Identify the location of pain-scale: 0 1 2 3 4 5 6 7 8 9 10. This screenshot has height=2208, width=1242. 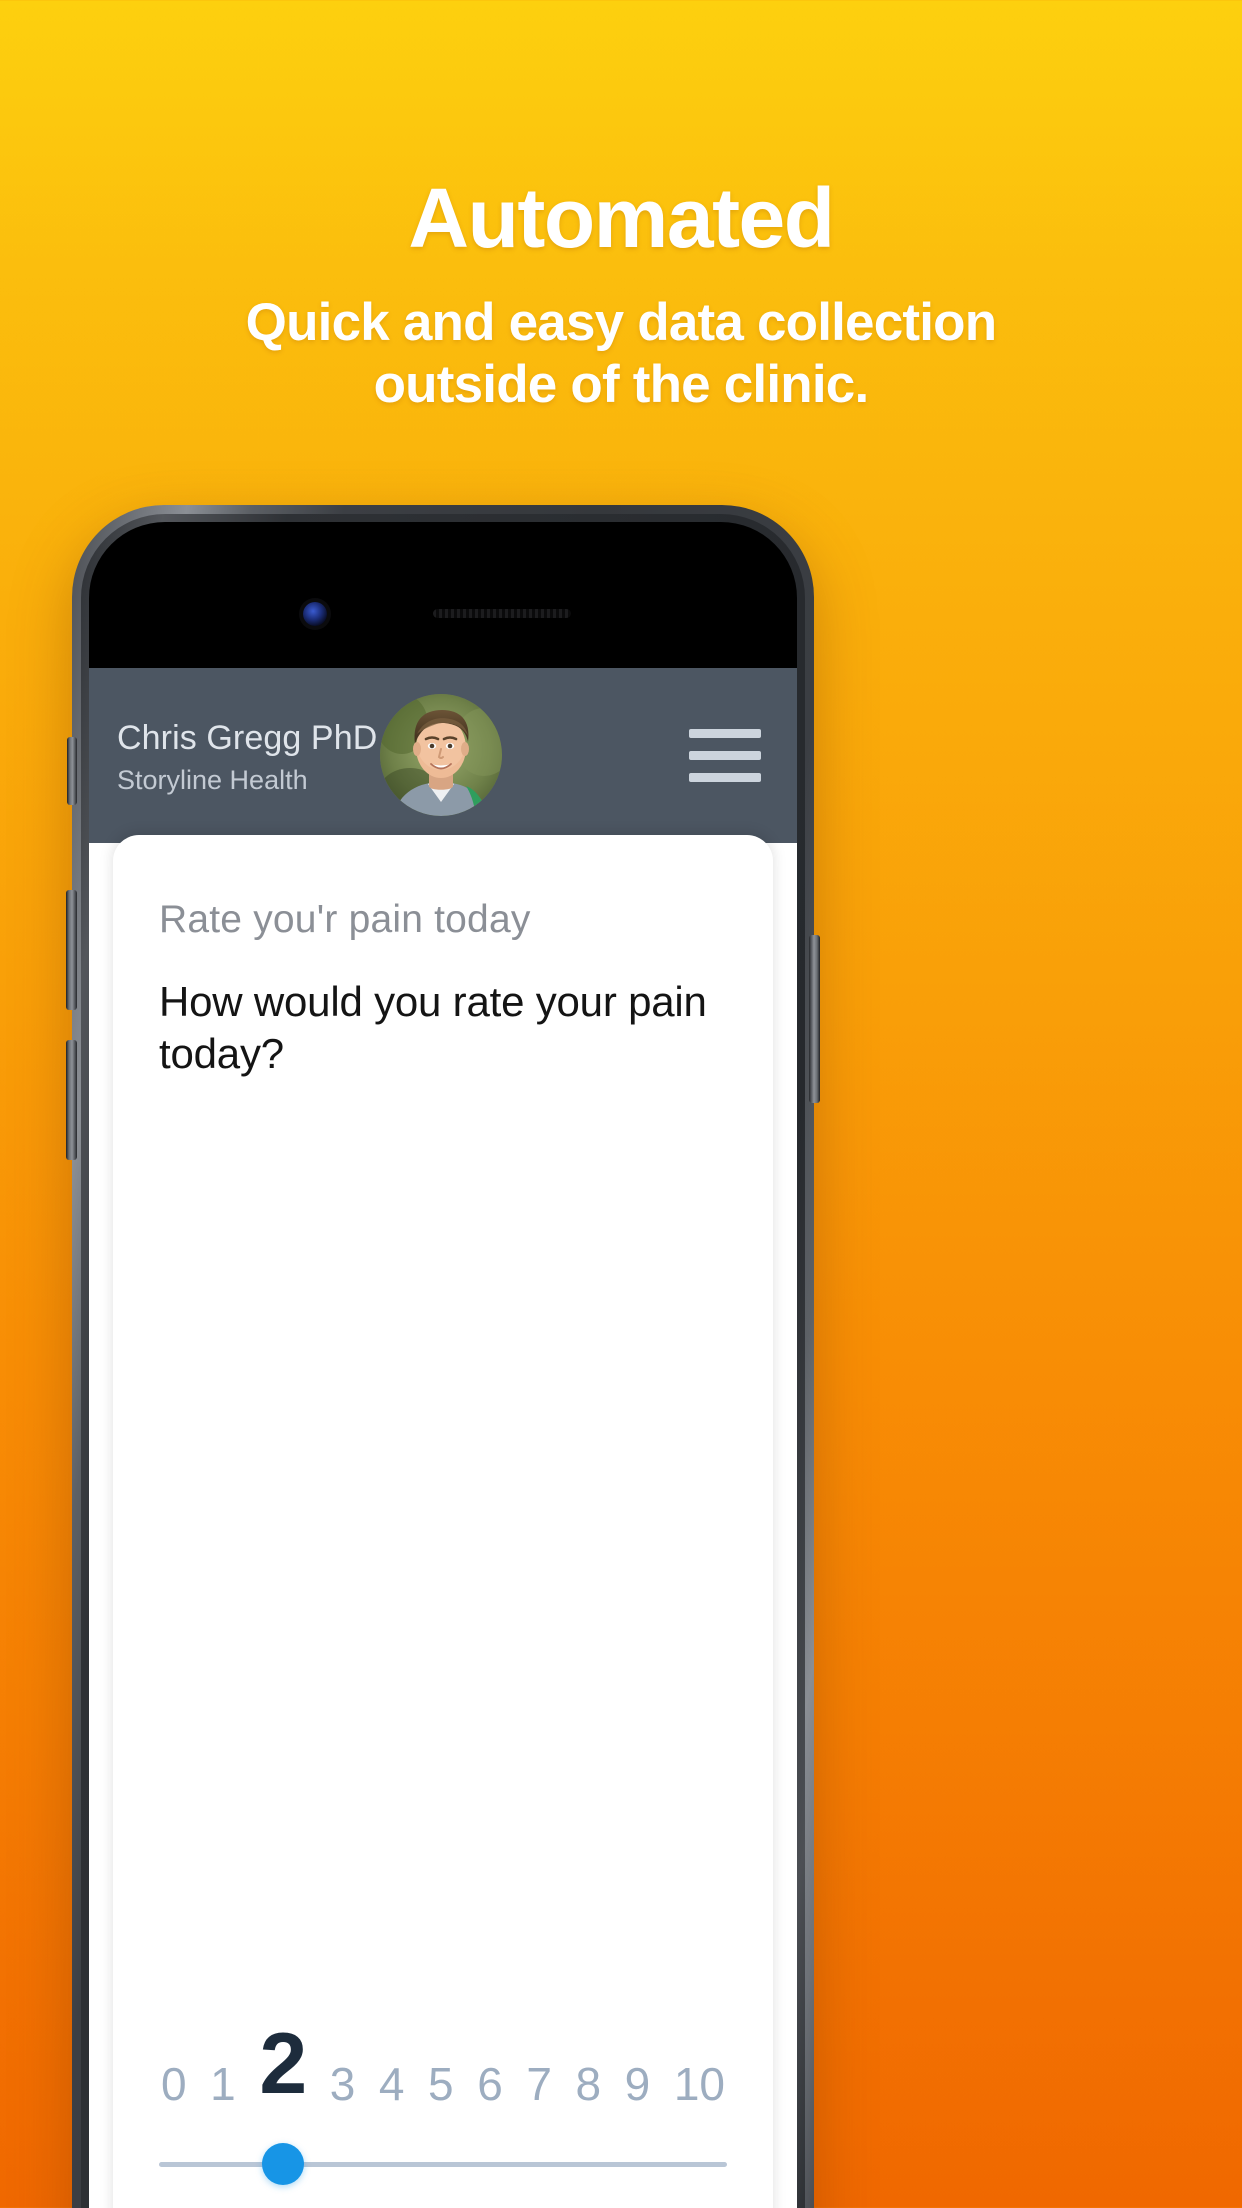
(443, 2111).